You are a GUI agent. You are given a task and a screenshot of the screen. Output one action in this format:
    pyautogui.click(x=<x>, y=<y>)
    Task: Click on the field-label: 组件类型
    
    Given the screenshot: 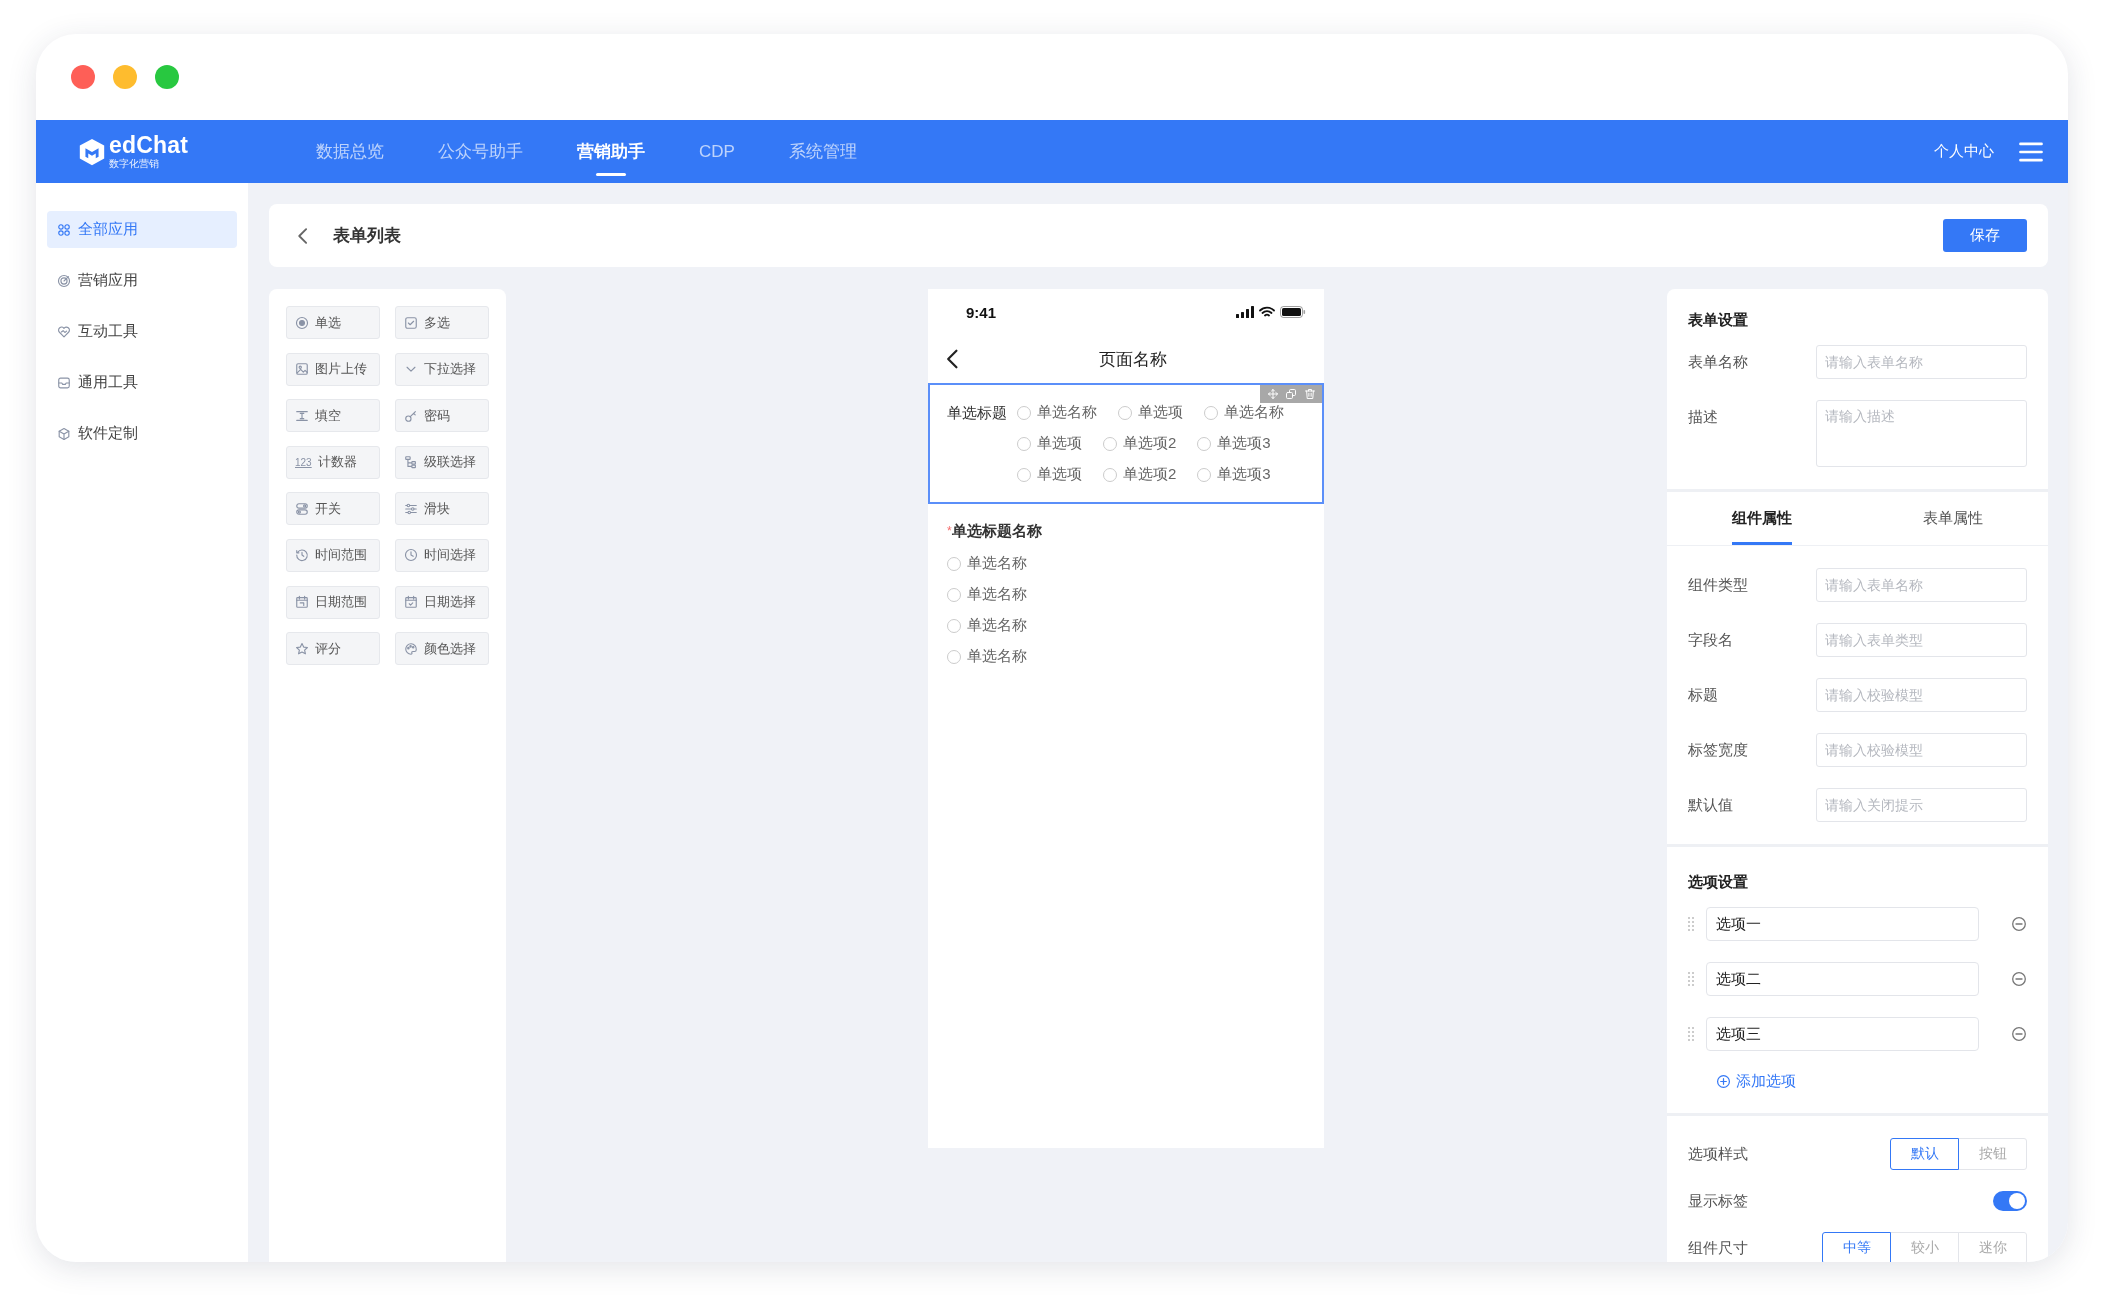 What is the action you would take?
    pyautogui.click(x=1718, y=585)
    